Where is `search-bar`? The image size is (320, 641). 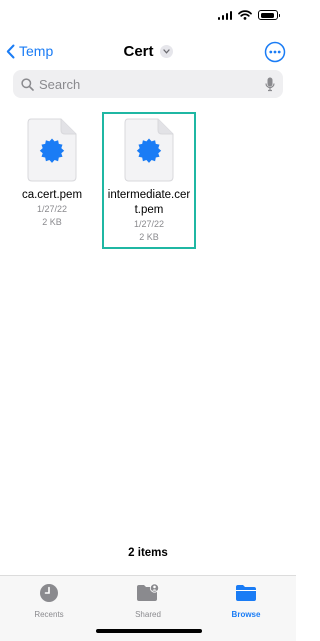 search-bar is located at coordinates (148, 84).